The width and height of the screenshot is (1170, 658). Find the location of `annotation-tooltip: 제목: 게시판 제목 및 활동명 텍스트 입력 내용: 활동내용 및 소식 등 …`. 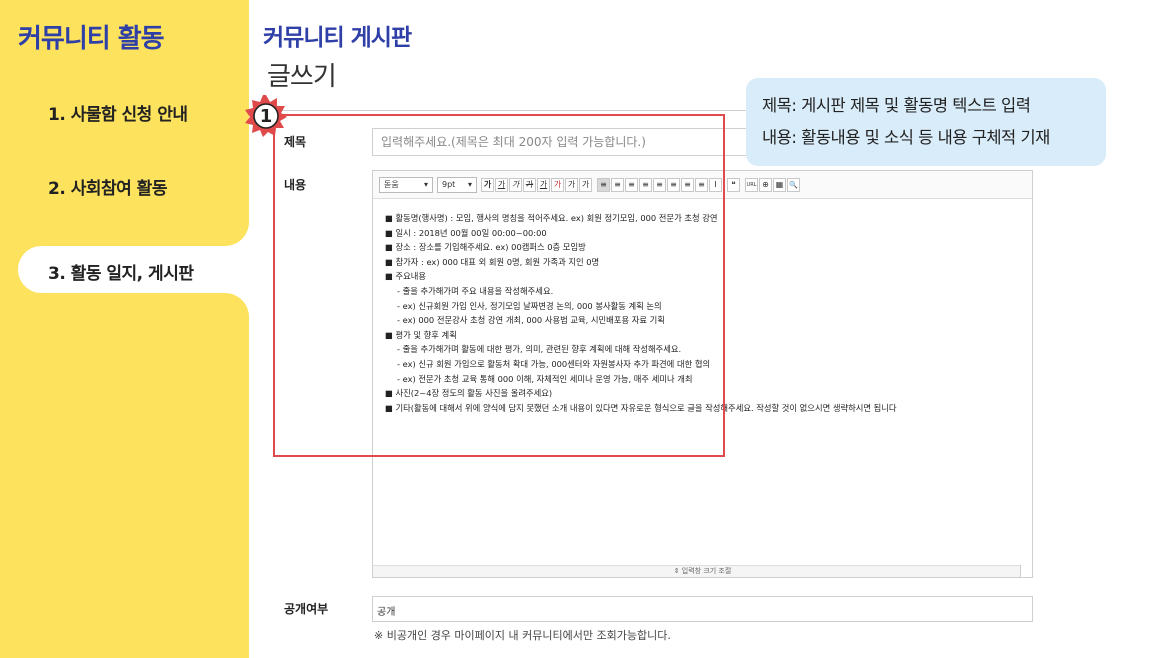

annotation-tooltip: 제목: 게시판 제목 및 활동명 텍스트 입력 내용: 활동내용 및 소식 등 … is located at coordinates (926, 122).